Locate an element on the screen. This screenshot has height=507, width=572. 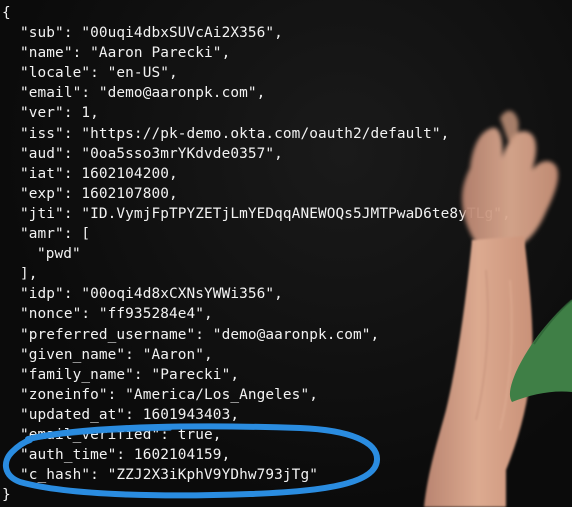
json-line-c-hash: "c_hash": "ZZJ2X3iKphV9YDhw793jTg" is located at coordinates (169, 475).